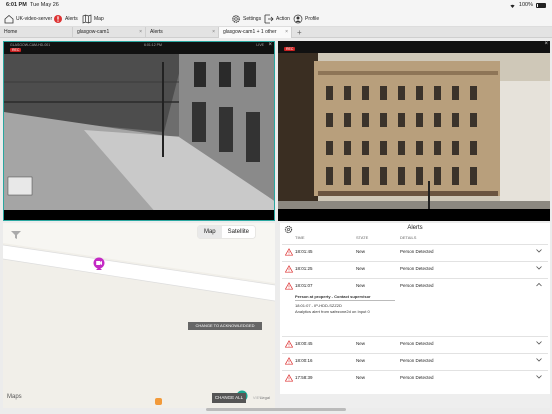 This screenshot has width=552, height=414. Describe the element at coordinates (44, 5) in the screenshot. I see `status-date: Tue May 26` at that location.